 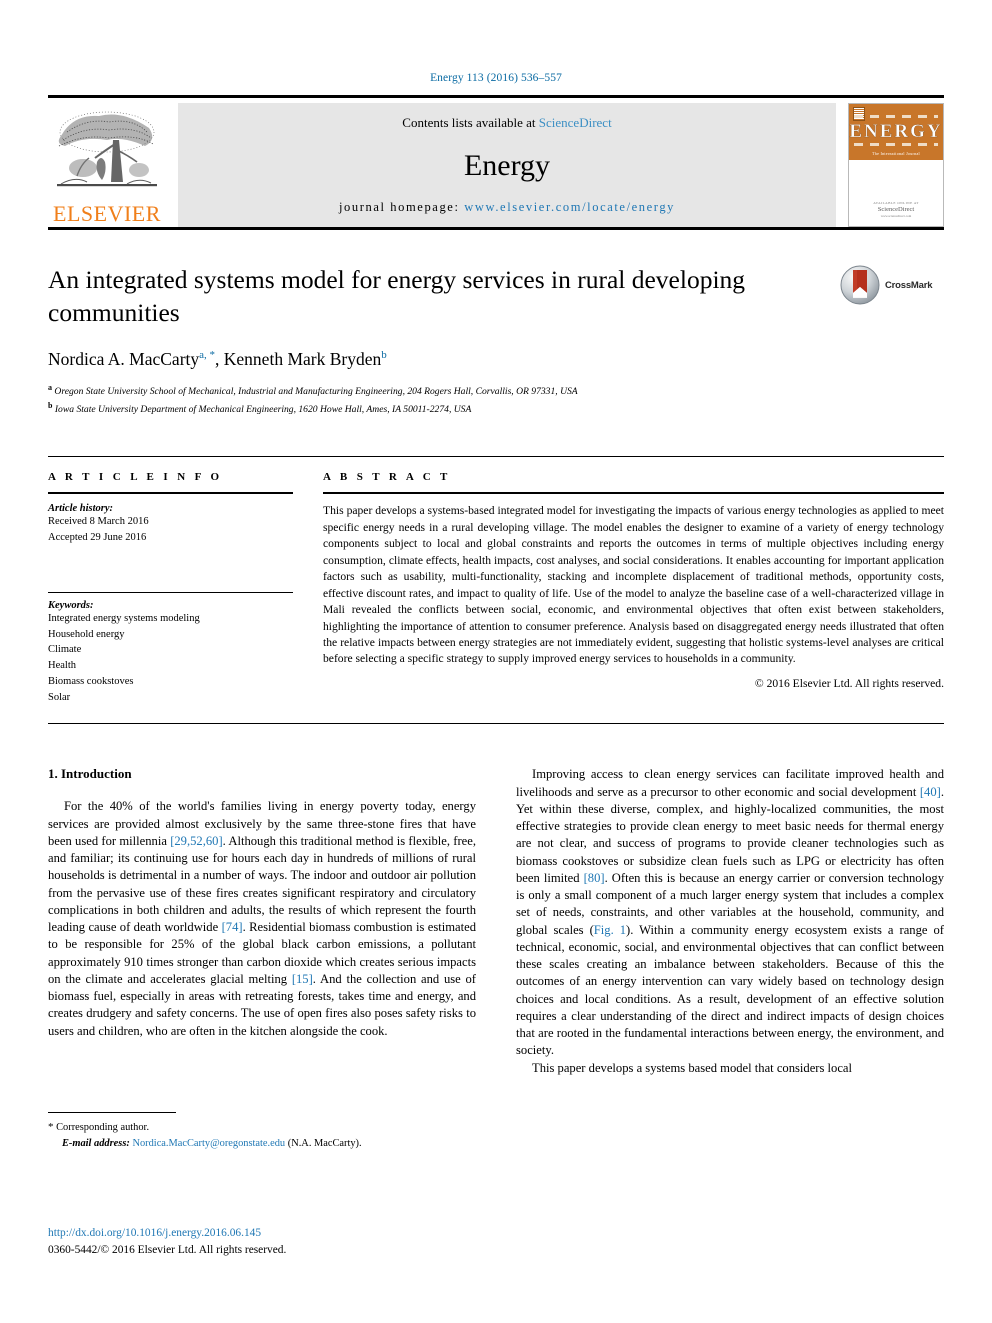 What do you see at coordinates (569, 207) in the screenshot?
I see `journal-homepage-link: www.elsevier.com/locate/energy` at bounding box center [569, 207].